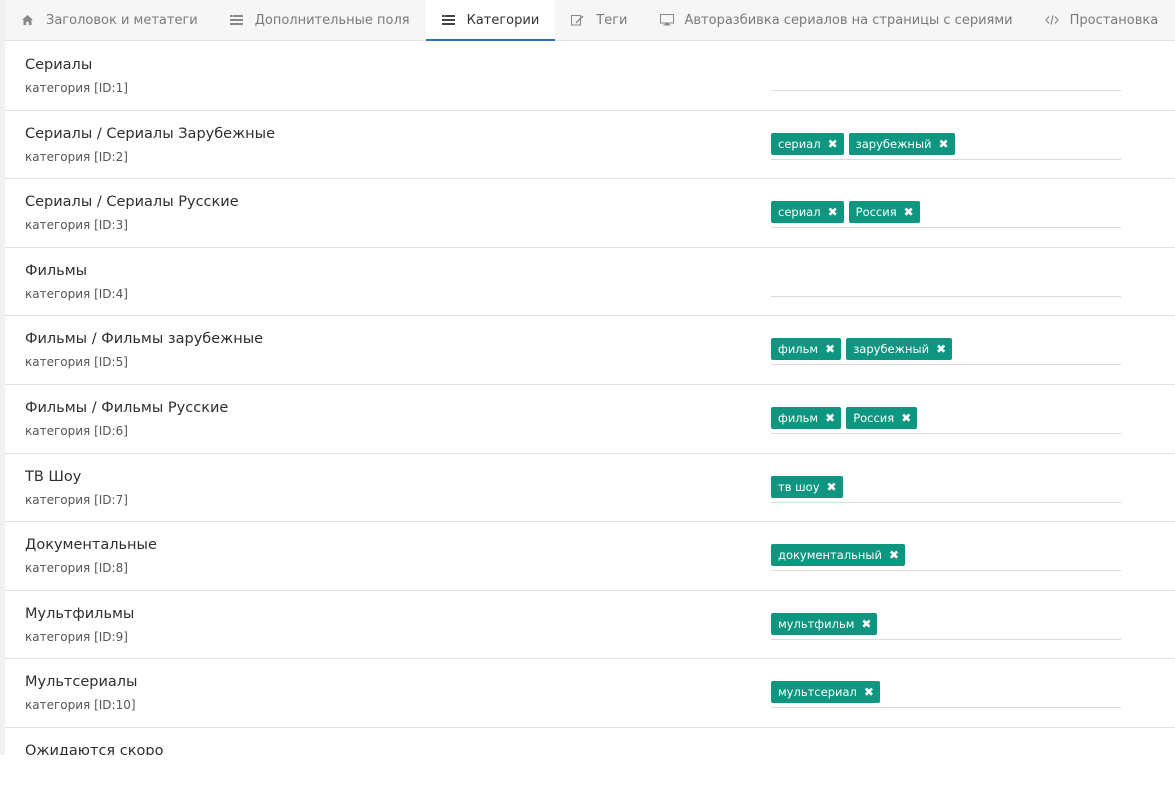 Image resolution: width=1175 pixels, height=794 pixels. I want to click on category-title: Фильмы / Фильмы зарубежные, so click(144, 339).